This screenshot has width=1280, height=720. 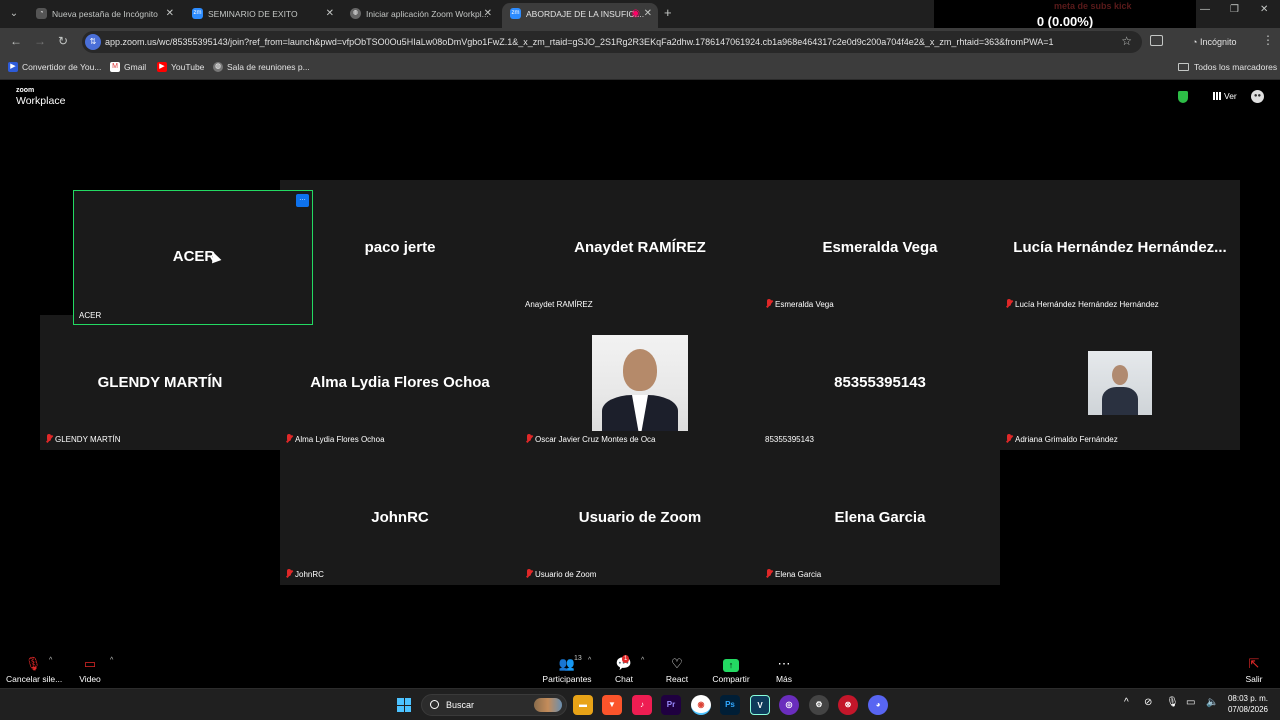 I want to click on incognito-indicator: ◔ Incógnito, so click(x=1214, y=42).